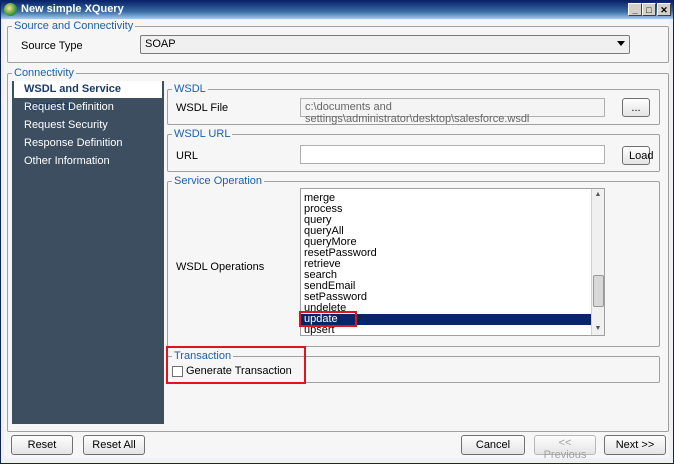  I want to click on nav-item: Other Information, so click(88, 161).